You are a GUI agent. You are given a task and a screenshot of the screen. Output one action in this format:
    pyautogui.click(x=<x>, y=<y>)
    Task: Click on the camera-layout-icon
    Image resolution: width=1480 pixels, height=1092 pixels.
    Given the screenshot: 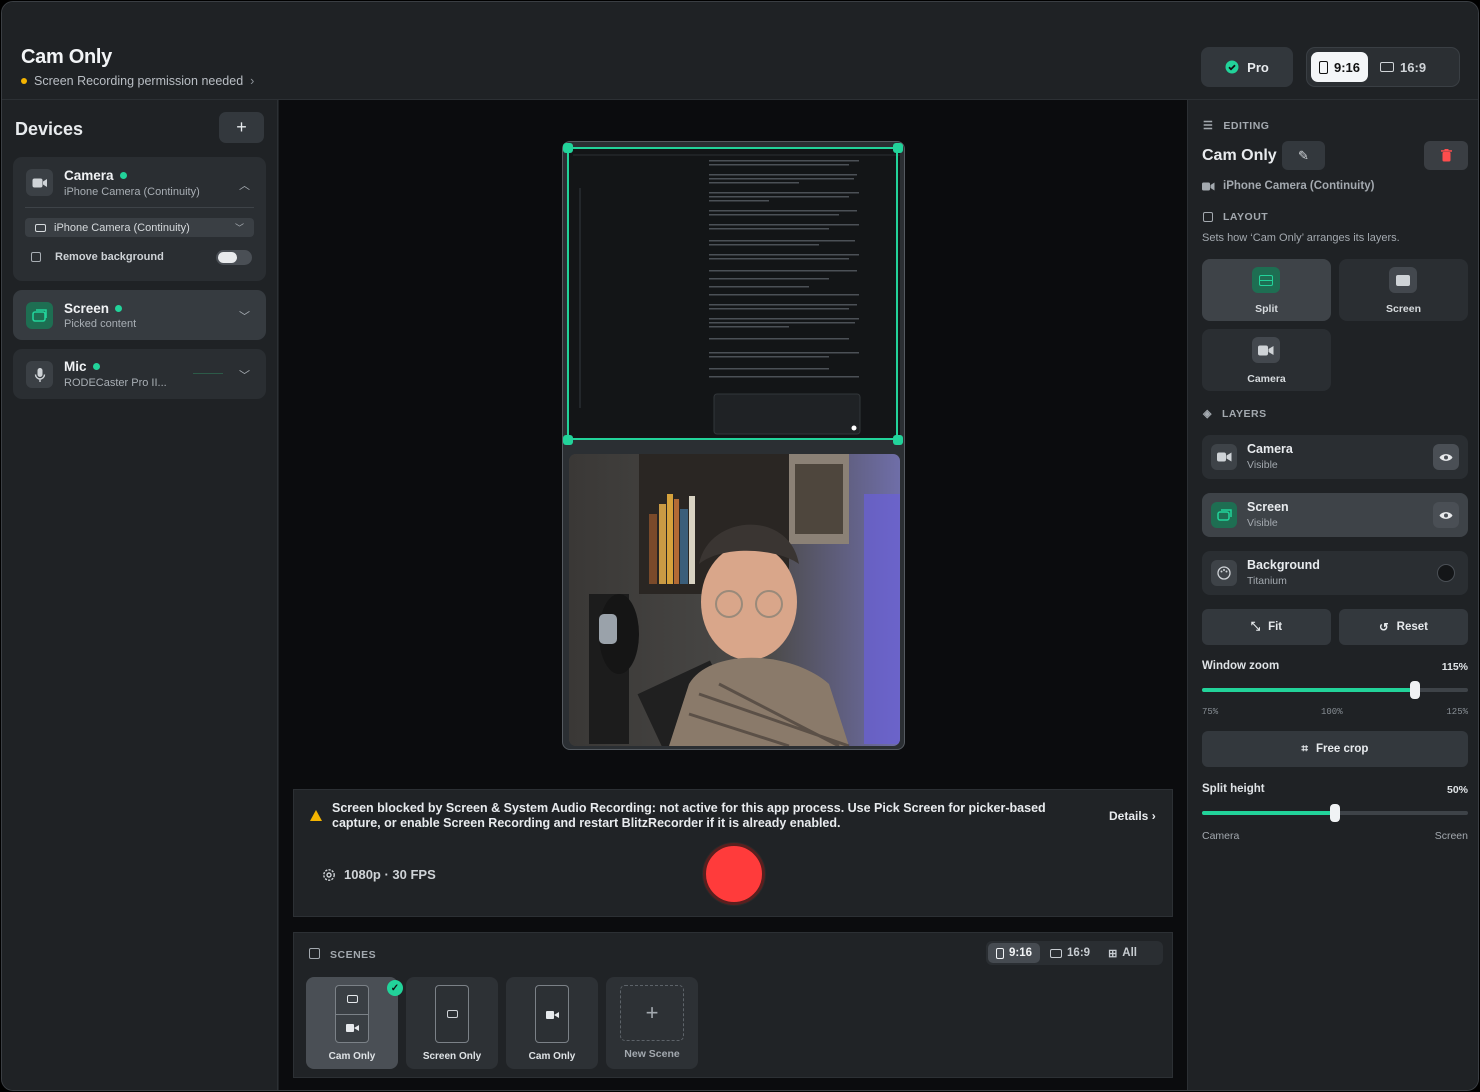 What is the action you would take?
    pyautogui.click(x=1266, y=350)
    